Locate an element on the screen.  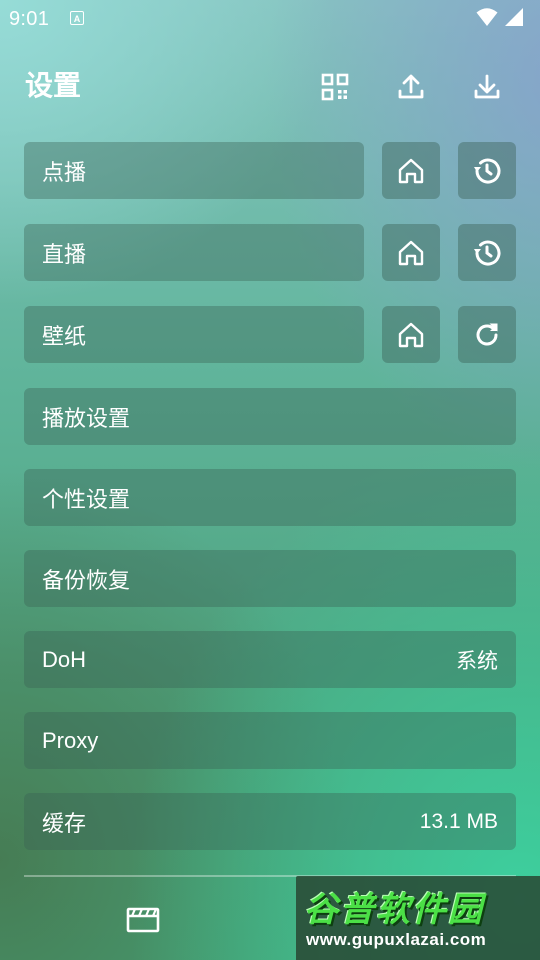
setting-label: 直播 is located at coordinates (64, 254).